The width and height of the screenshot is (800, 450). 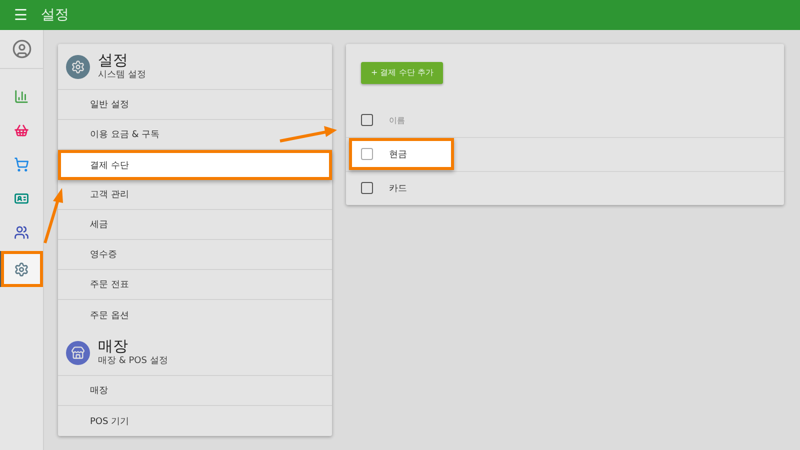 I want to click on menu-item: 결제 수단, so click(x=195, y=165).